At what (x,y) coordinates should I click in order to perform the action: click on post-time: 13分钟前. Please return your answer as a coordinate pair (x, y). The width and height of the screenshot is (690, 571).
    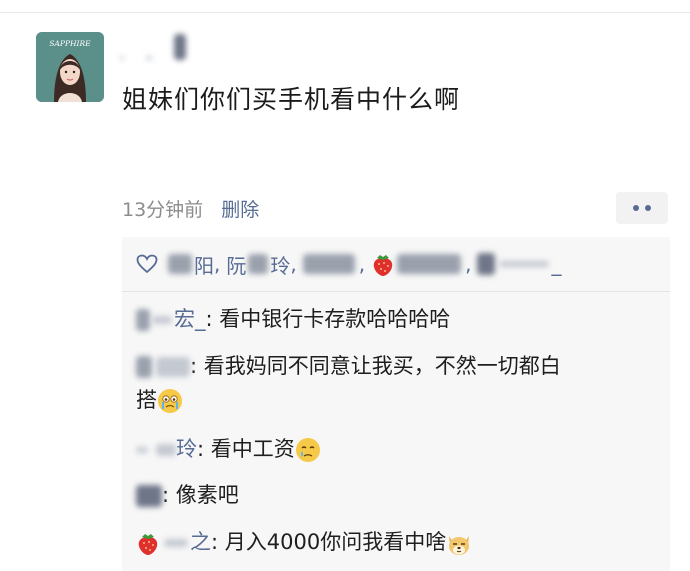
    Looking at the image, I should click on (163, 210).